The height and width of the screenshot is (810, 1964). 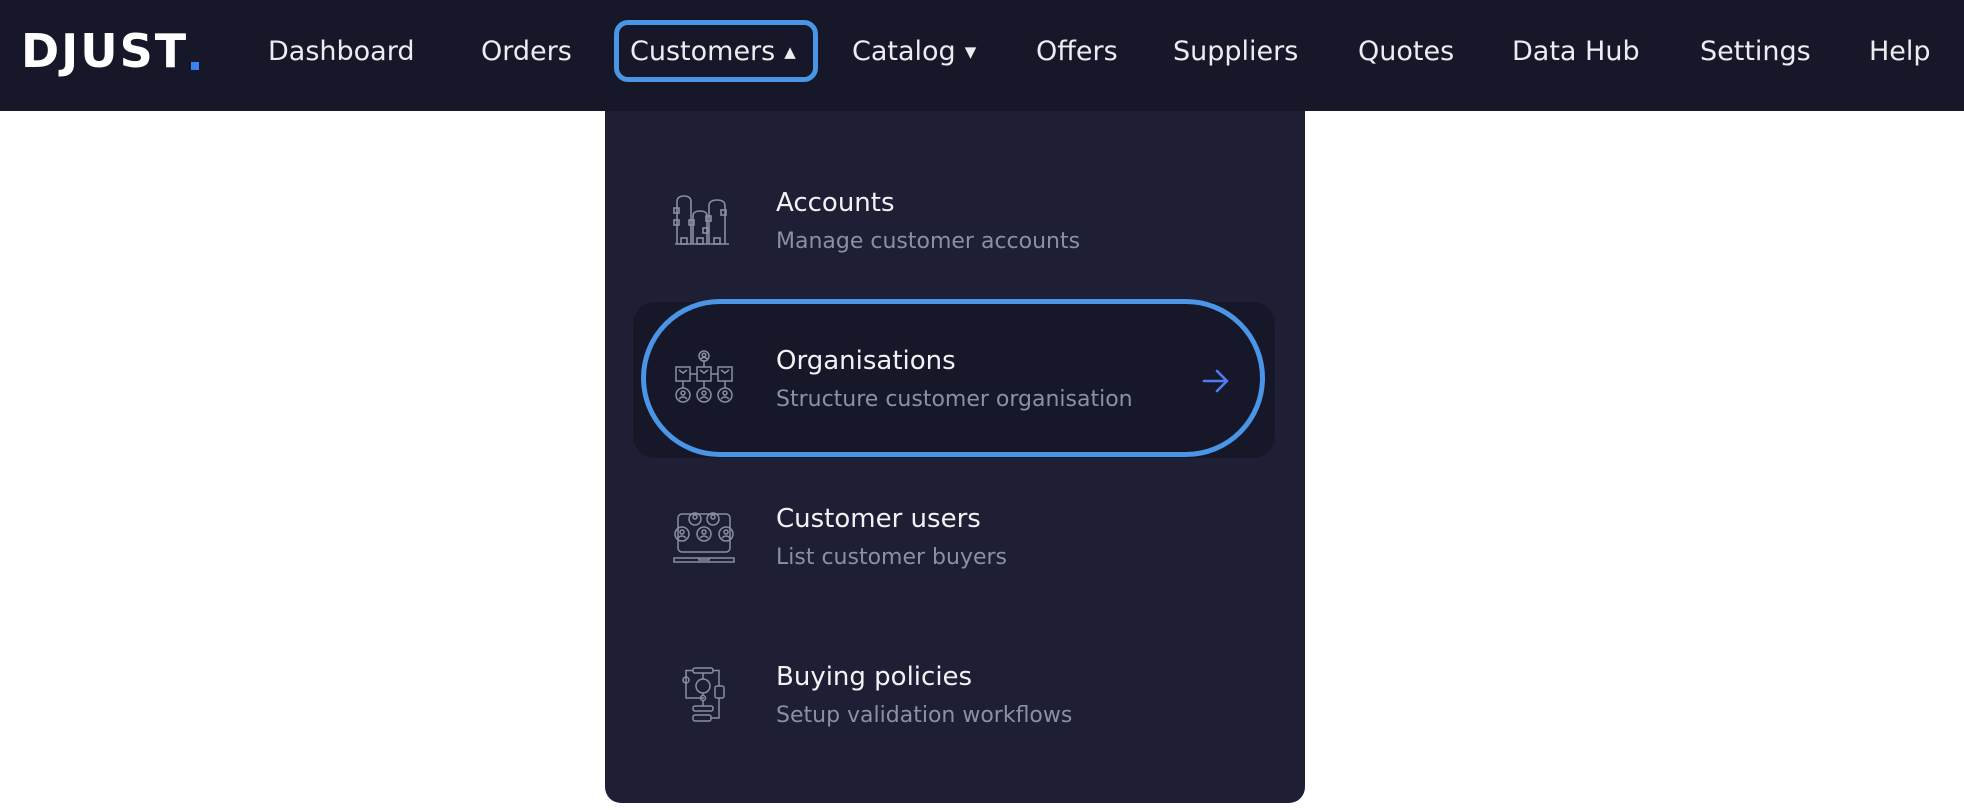 I want to click on org-chart-icon, so click(x=704, y=380).